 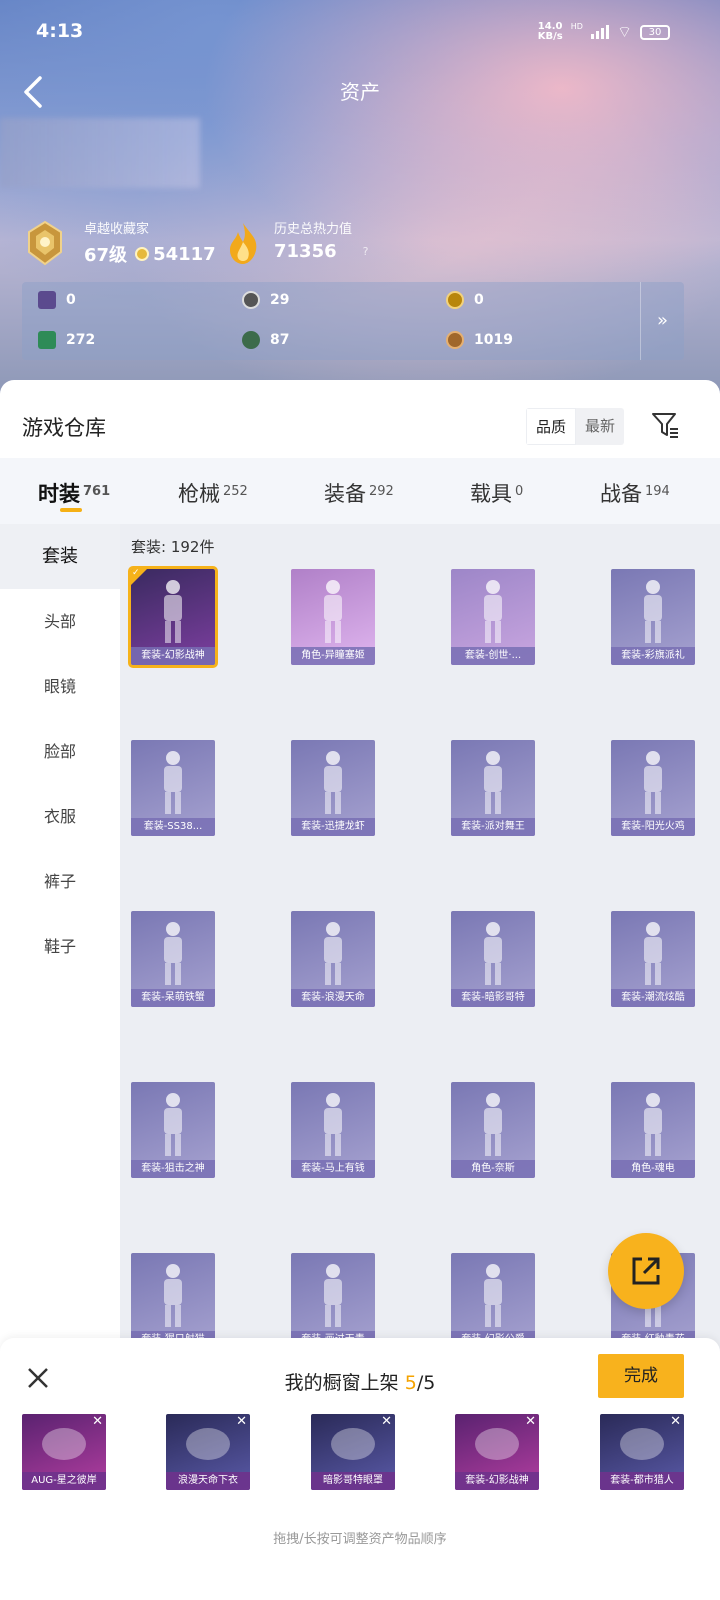 What do you see at coordinates (344, 1383) in the screenshot?
I see `showcase-title-text: 我的橱窗上架` at bounding box center [344, 1383].